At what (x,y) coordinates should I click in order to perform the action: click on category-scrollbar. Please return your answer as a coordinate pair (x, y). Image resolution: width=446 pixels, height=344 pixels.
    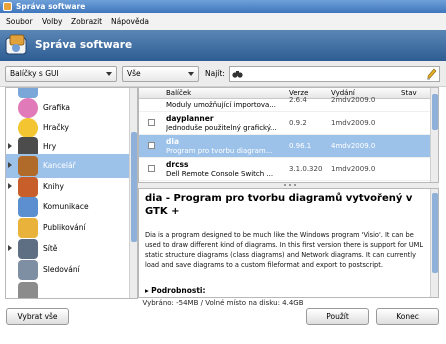
    Looking at the image, I should click on (133, 193).